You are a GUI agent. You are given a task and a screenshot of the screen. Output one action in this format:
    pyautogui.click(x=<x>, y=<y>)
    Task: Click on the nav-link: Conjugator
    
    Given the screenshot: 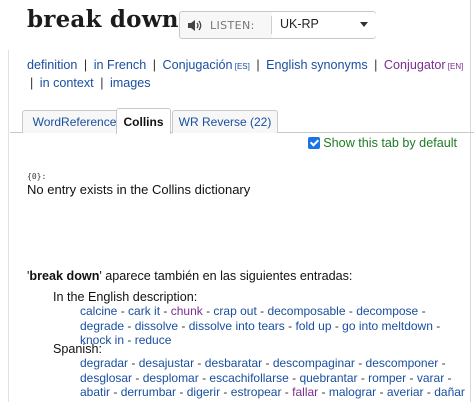 What is the action you would take?
    pyautogui.click(x=415, y=65)
    